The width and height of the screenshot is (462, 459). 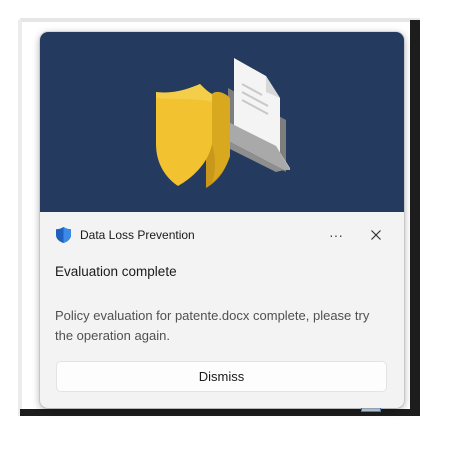 I want to click on window-frame-bottom, so click(x=220, y=412).